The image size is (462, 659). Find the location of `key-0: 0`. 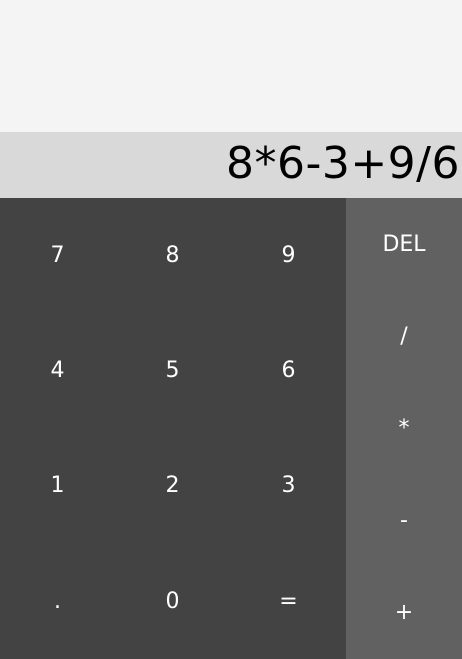

key-0: 0 is located at coordinates (172, 601).